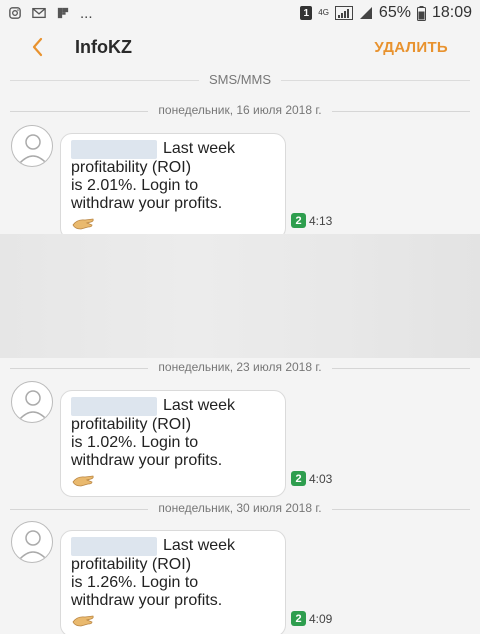  Describe the element at coordinates (323, 12) in the screenshot. I see `network-type: 4G` at that location.